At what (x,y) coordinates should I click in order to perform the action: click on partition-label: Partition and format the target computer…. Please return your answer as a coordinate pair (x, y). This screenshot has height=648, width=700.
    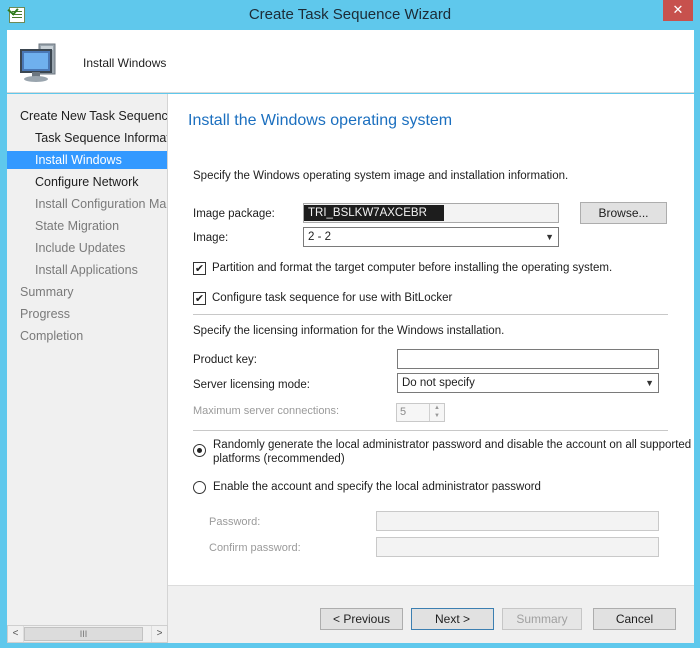
    Looking at the image, I should click on (412, 268).